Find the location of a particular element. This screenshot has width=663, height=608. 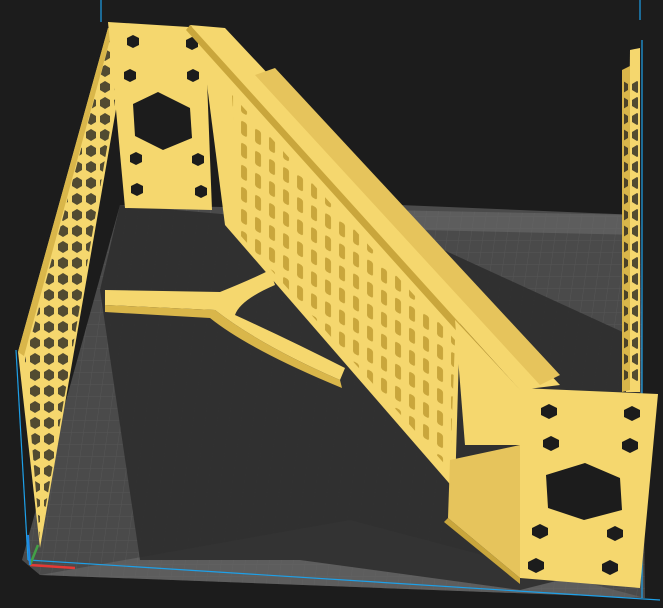

right-perforated-wall is located at coordinates (631, 220).